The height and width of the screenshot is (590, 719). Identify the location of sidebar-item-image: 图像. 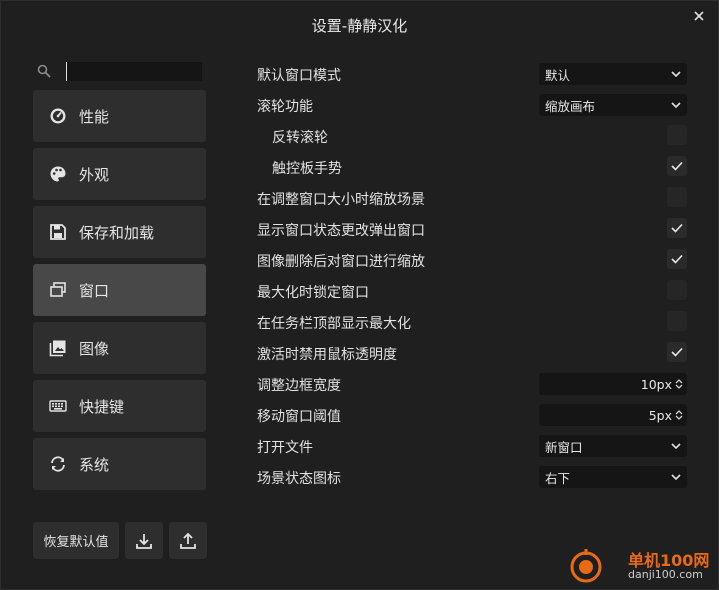
(119, 348).